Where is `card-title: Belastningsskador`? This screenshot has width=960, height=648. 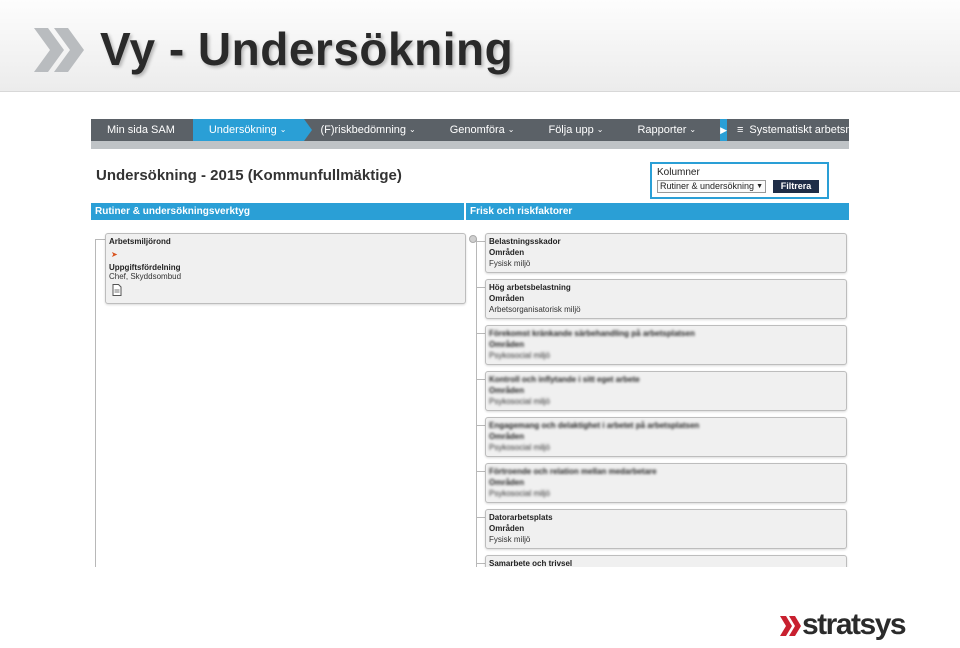 card-title: Belastningsskador is located at coordinates (525, 241).